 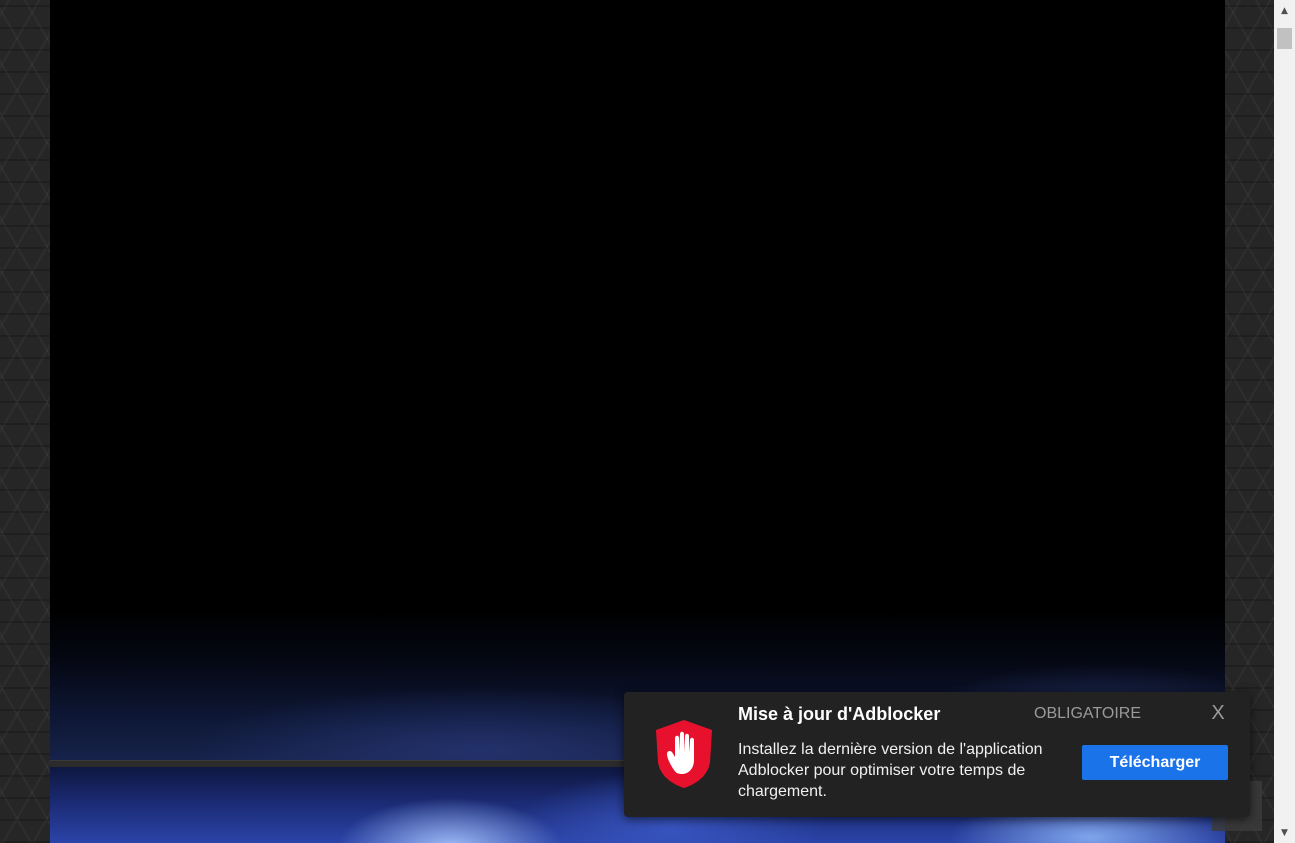 What do you see at coordinates (1284, 832) in the screenshot?
I see `scroll-down-icon: ▼` at bounding box center [1284, 832].